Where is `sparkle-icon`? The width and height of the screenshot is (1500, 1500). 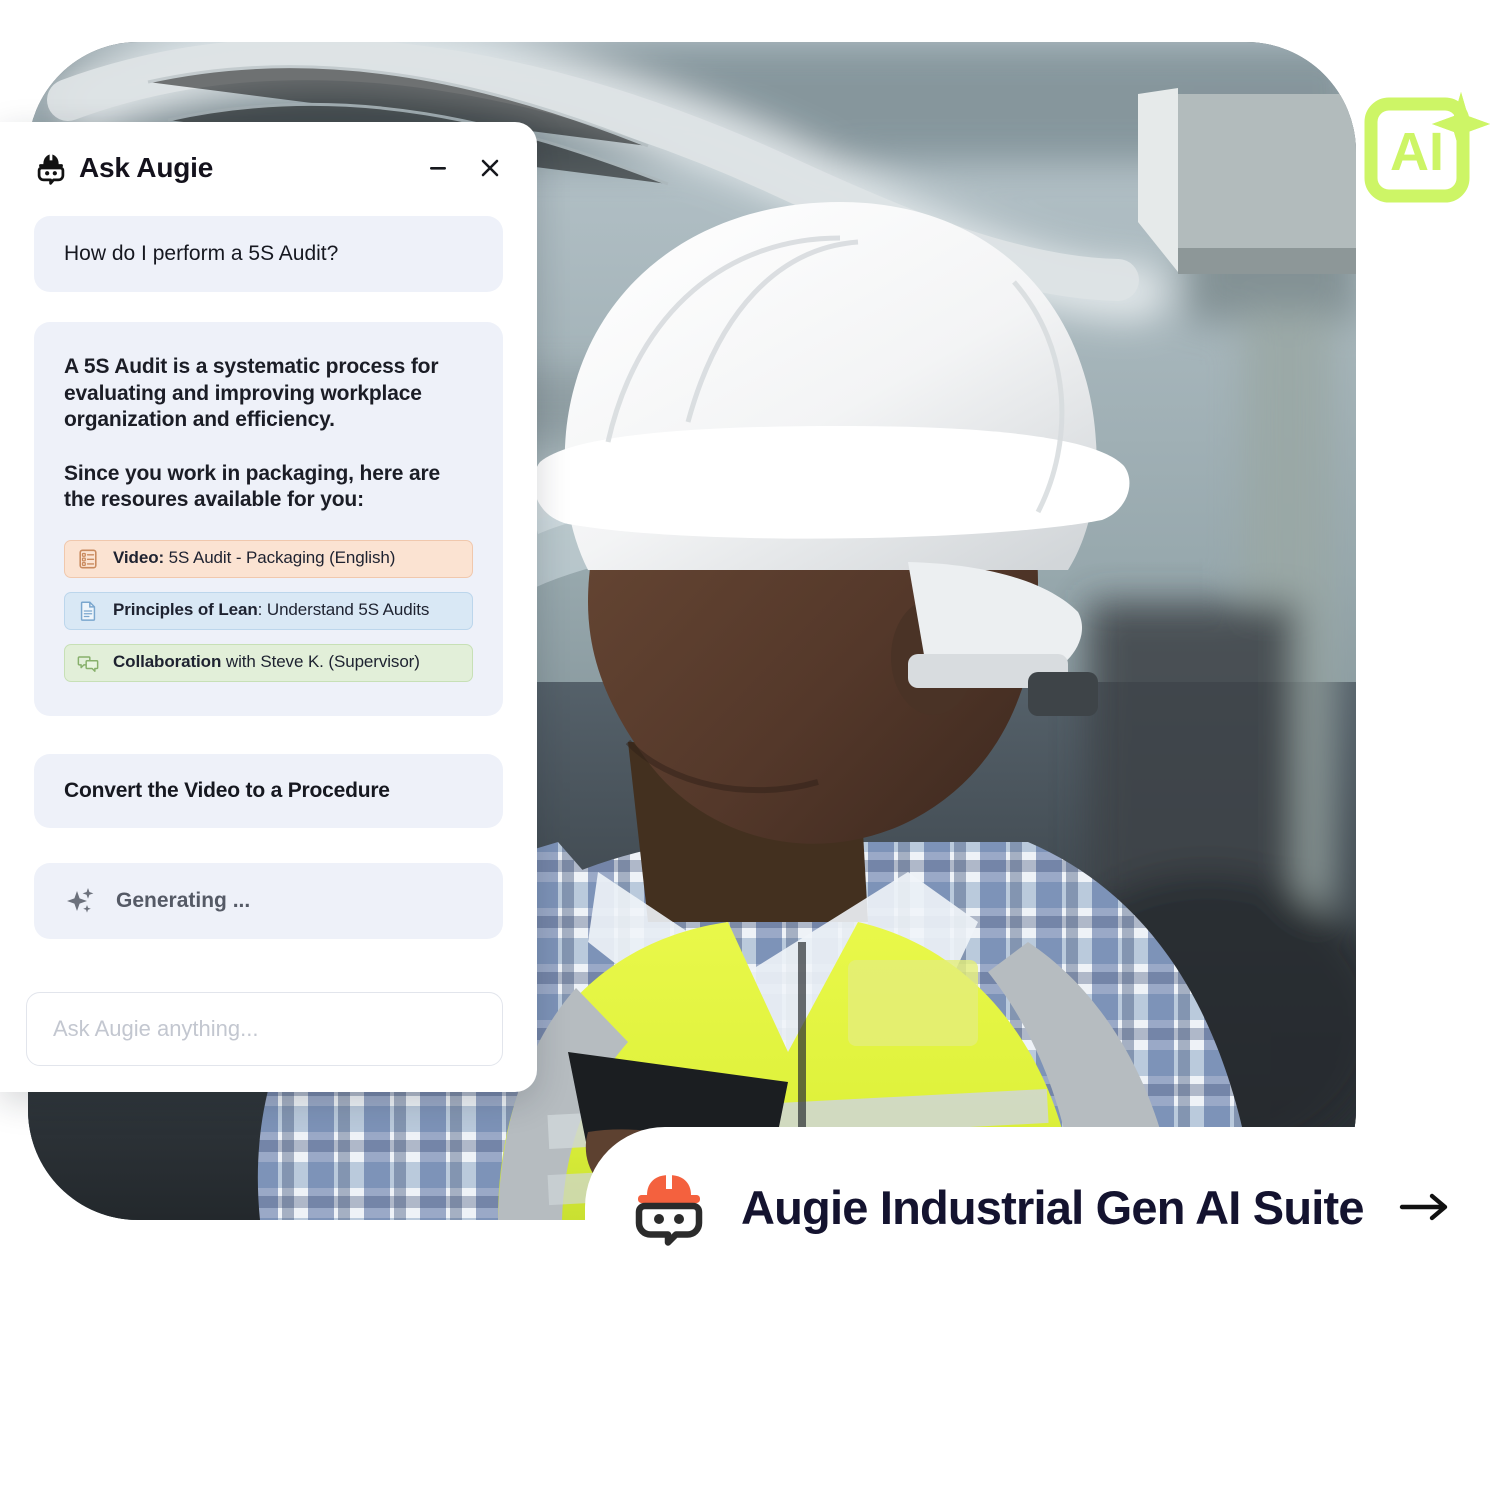
sparkle-icon is located at coordinates (80, 901).